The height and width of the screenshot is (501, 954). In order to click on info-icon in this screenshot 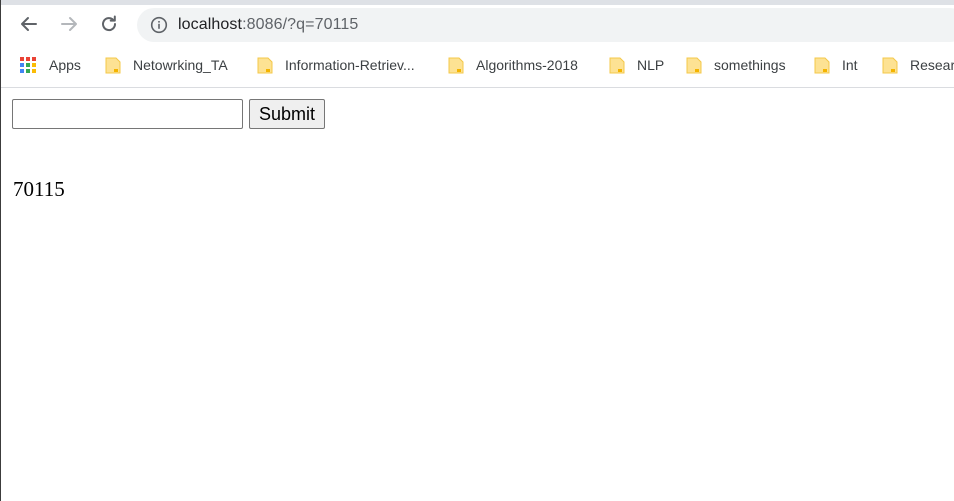, I will do `click(159, 25)`.